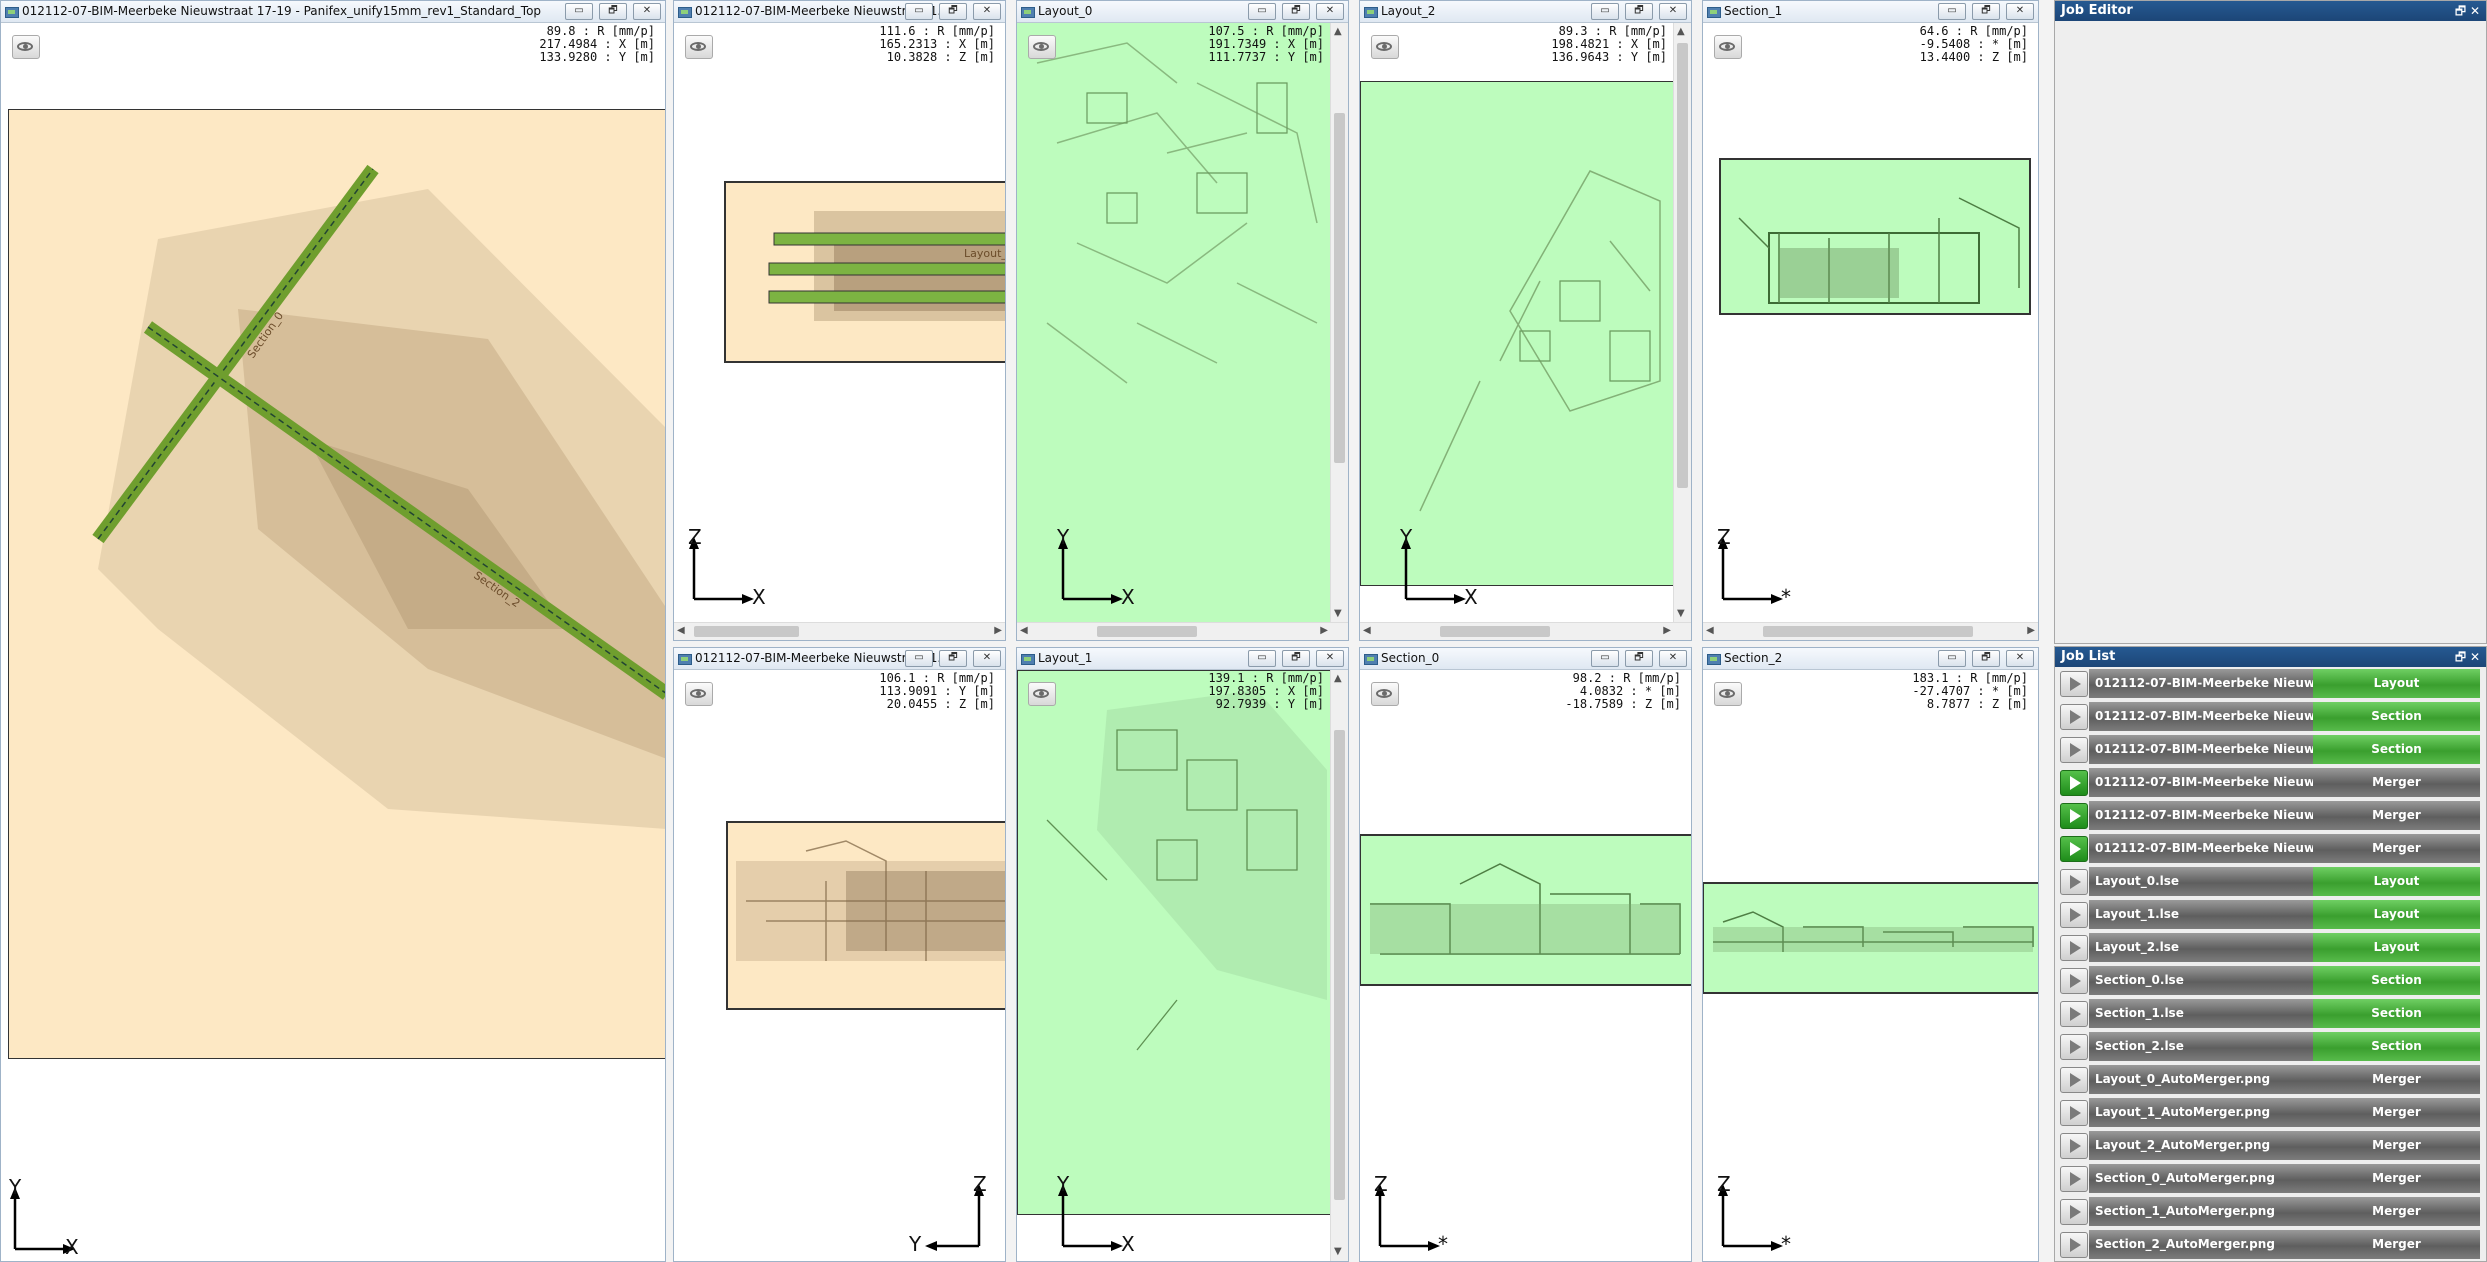 The image size is (2487, 1262). What do you see at coordinates (1526, 910) in the screenshot?
I see `section0-canvas` at bounding box center [1526, 910].